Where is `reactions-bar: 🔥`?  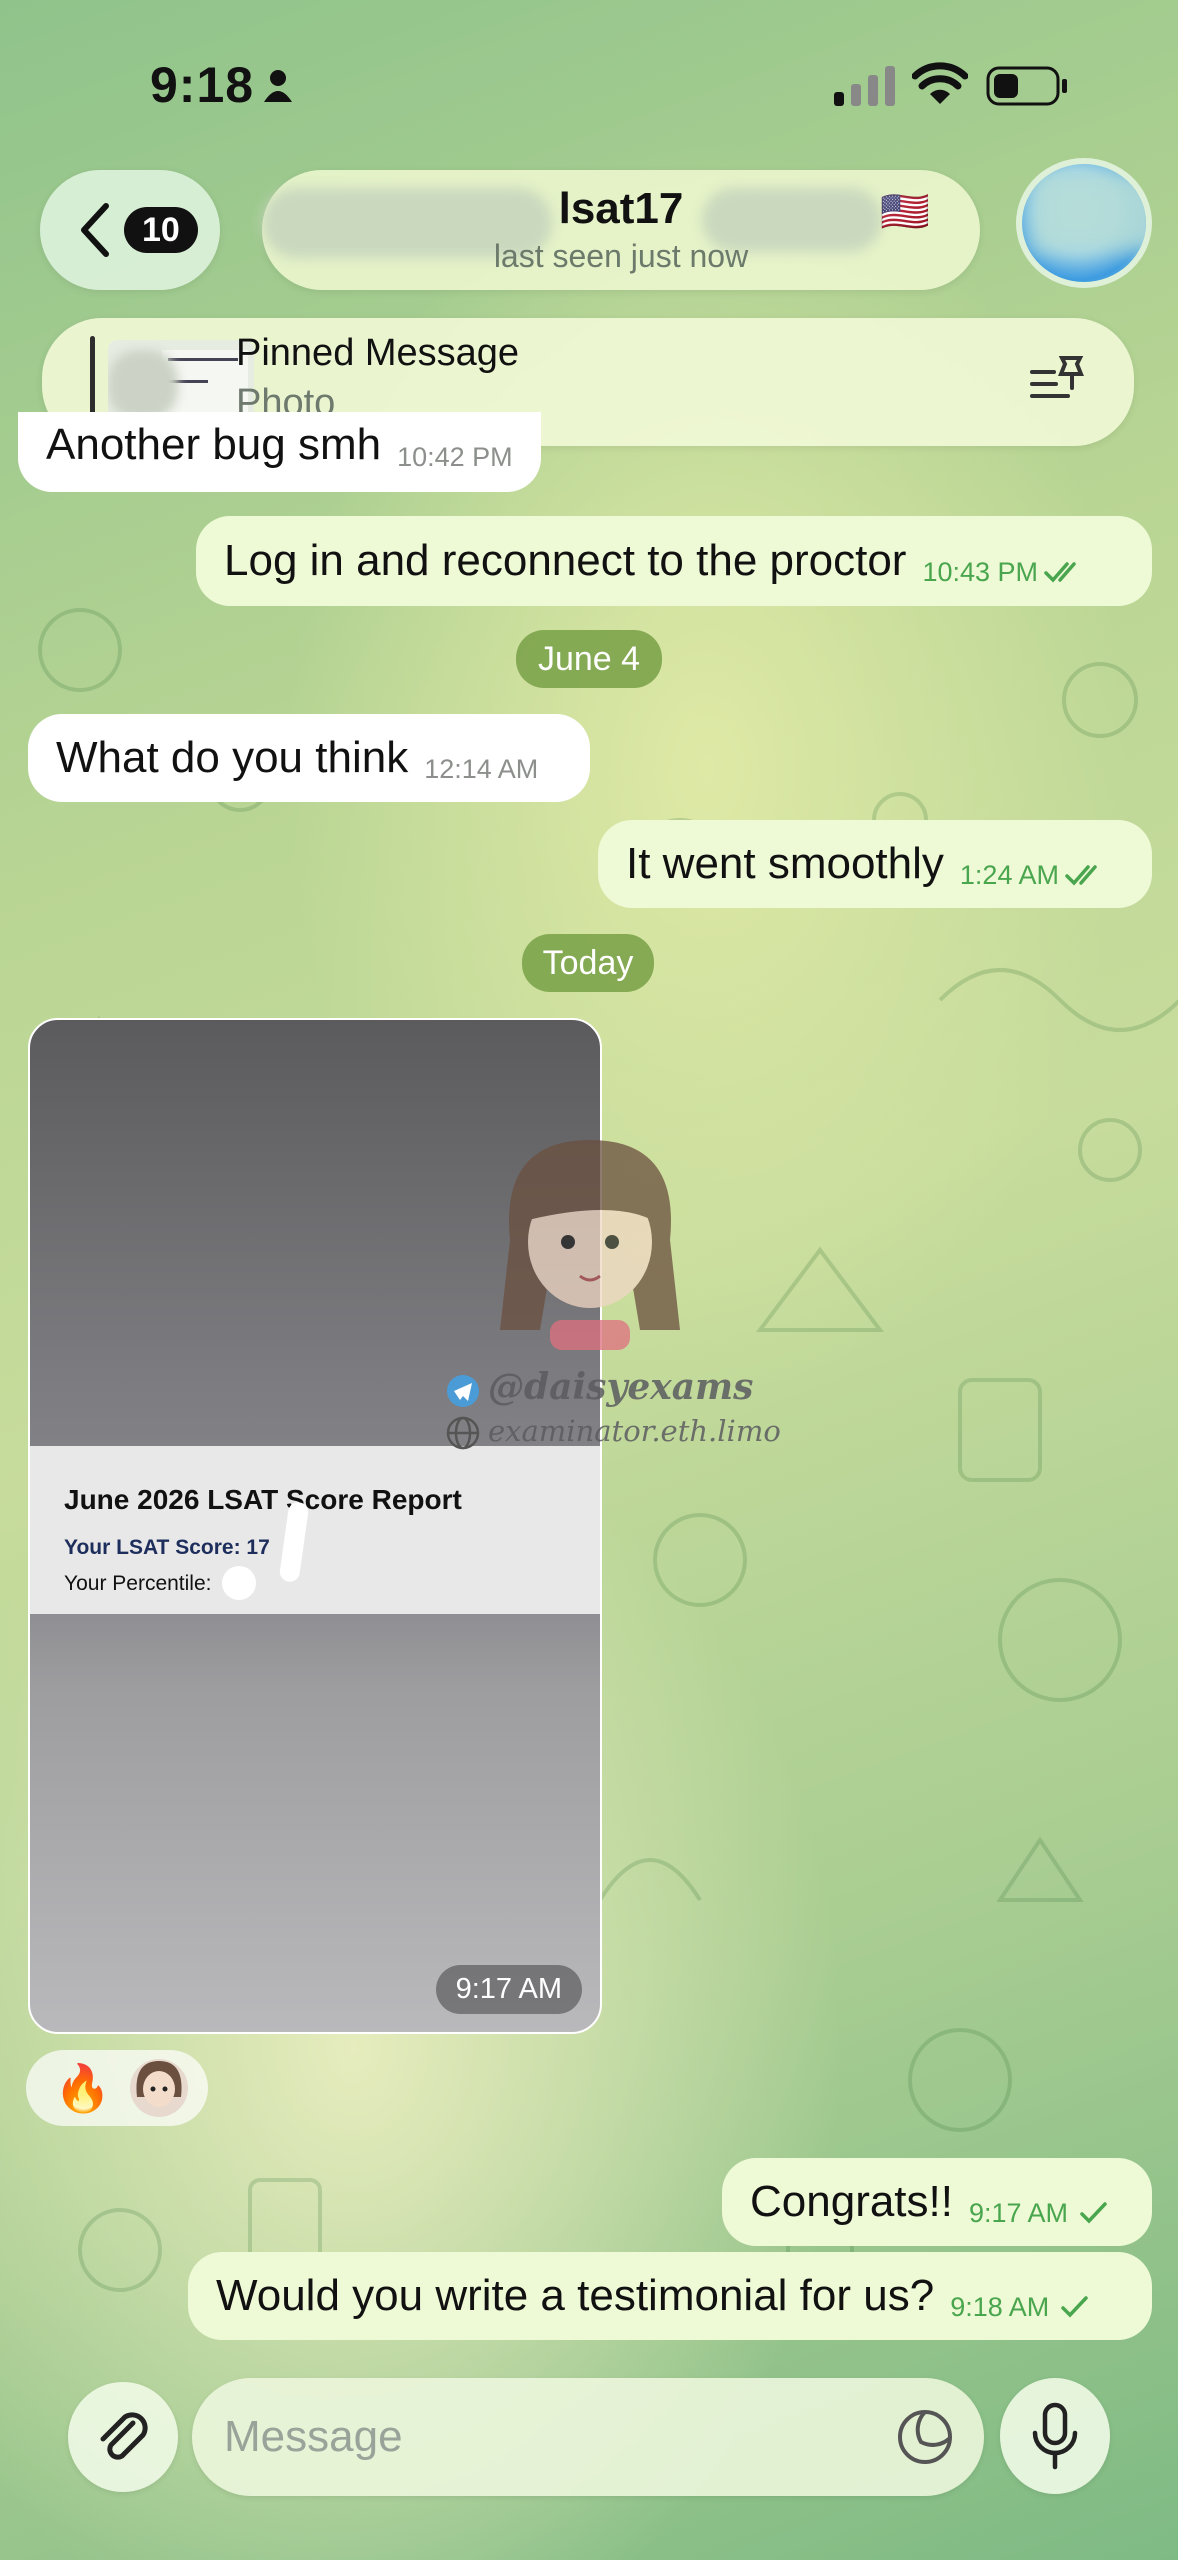
reactions-bar: 🔥 is located at coordinates (117, 2088).